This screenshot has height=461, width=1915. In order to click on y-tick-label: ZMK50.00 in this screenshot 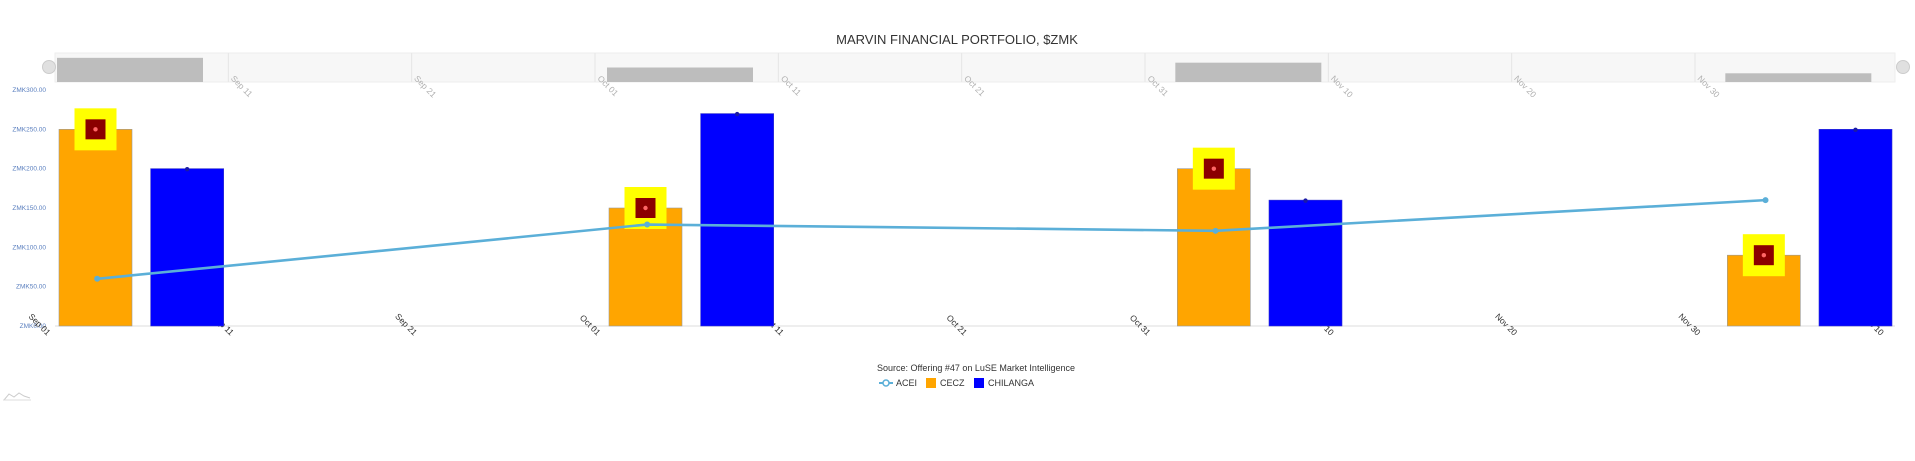, I will do `click(31, 287)`.